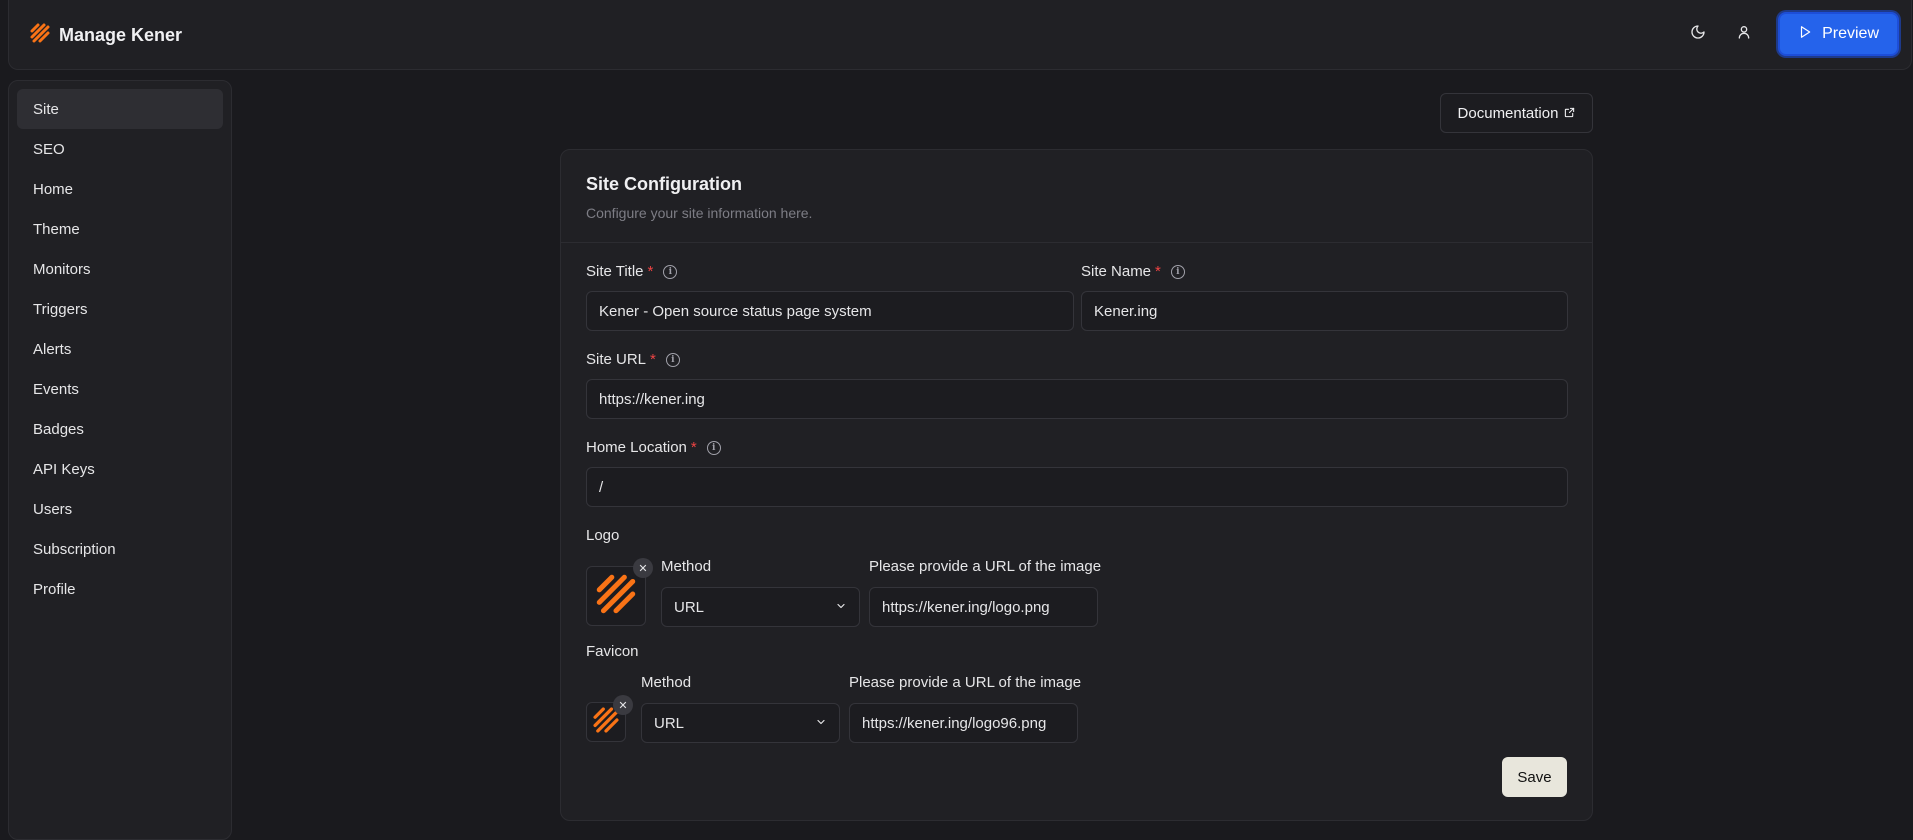 The width and height of the screenshot is (1913, 840). Describe the element at coordinates (1324, 311) in the screenshot. I see `site-name-input: Kener.ing` at that location.